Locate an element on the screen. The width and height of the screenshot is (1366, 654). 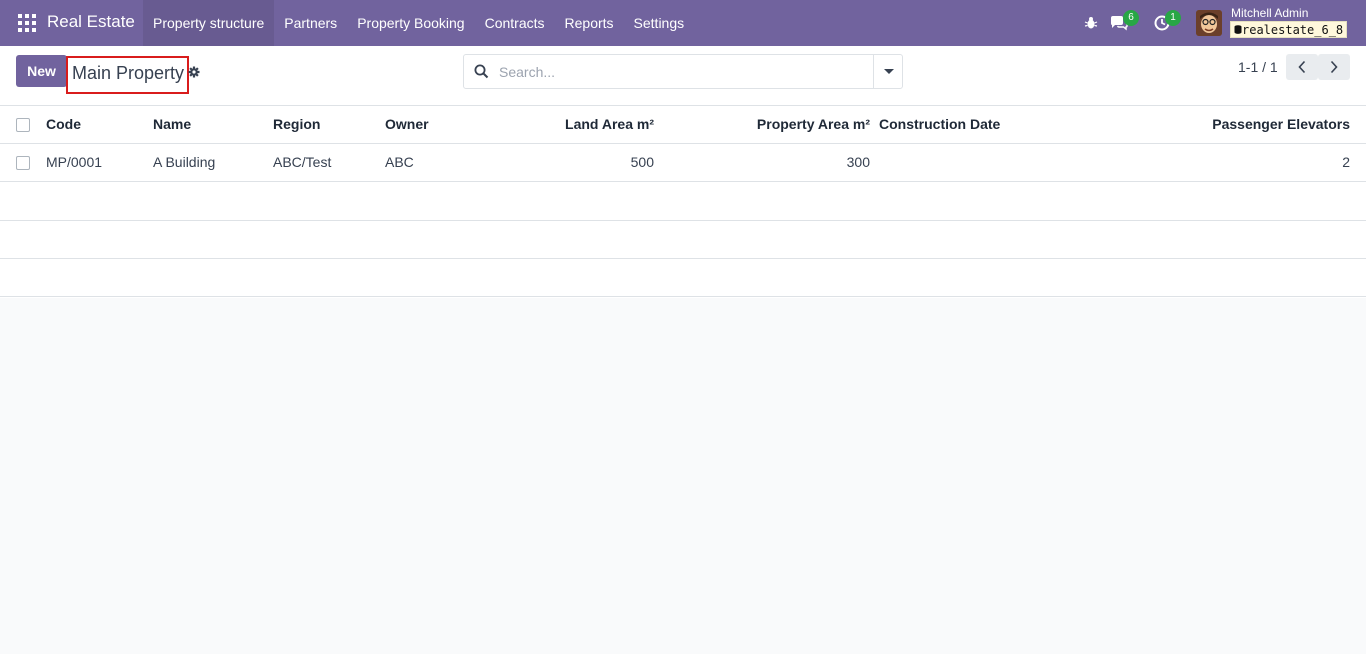
menu-item-reports: Reports is located at coordinates (589, 23).